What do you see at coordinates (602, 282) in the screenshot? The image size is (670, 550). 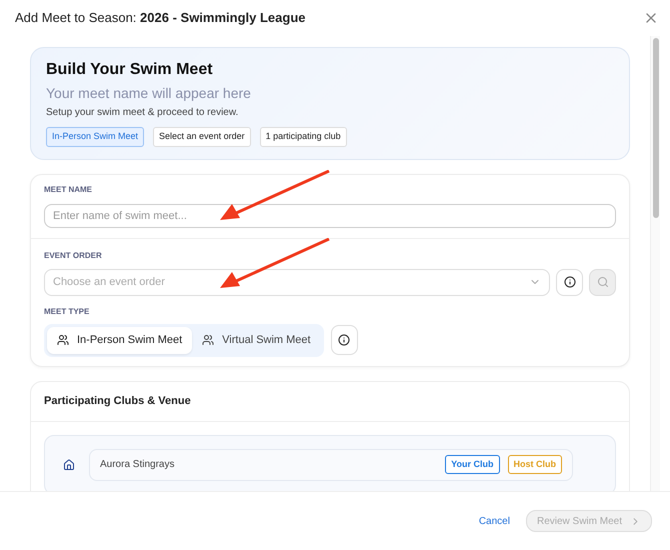 I see `search-icon` at bounding box center [602, 282].